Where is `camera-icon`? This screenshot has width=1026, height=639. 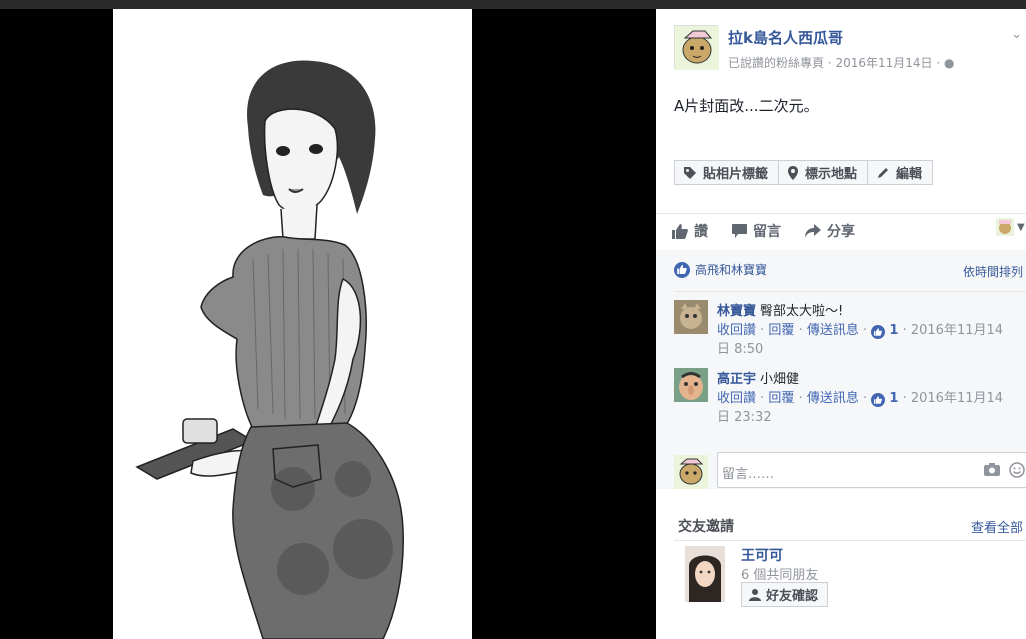 camera-icon is located at coordinates (992, 471).